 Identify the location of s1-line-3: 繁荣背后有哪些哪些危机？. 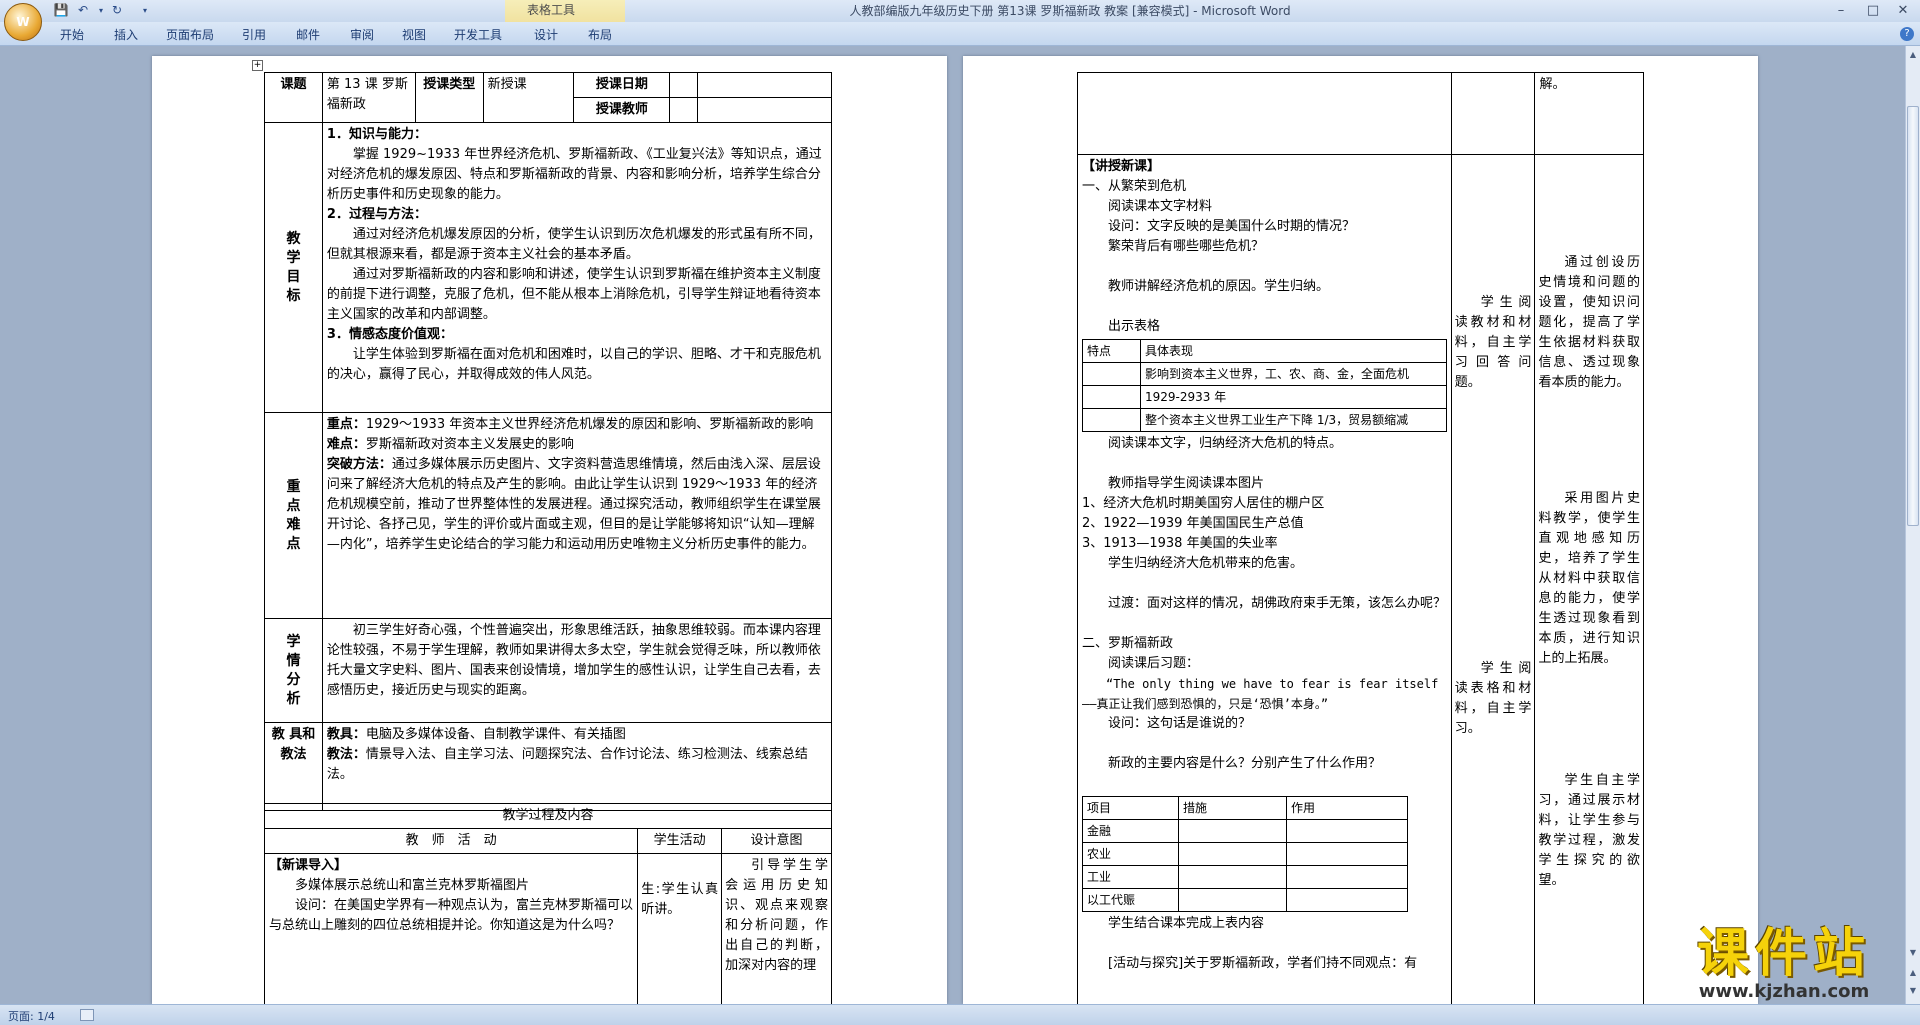
(1186, 246).